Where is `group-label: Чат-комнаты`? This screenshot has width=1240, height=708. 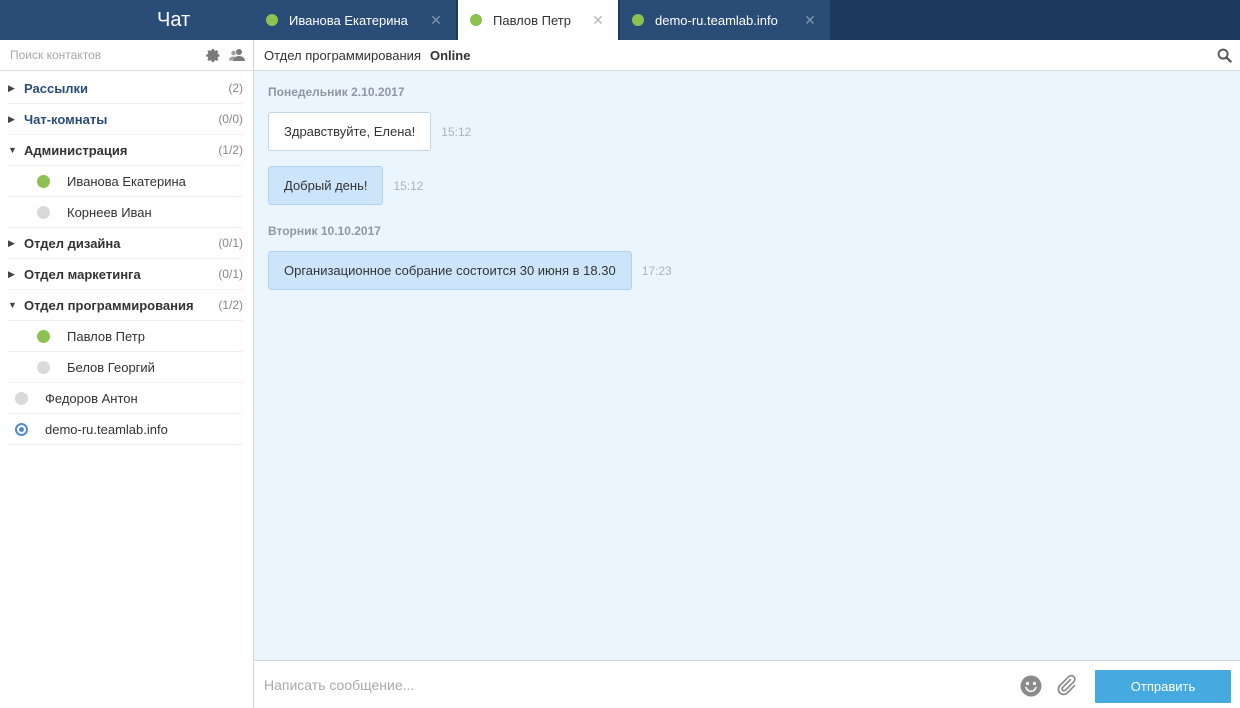 group-label: Чат-комнаты is located at coordinates (66, 119).